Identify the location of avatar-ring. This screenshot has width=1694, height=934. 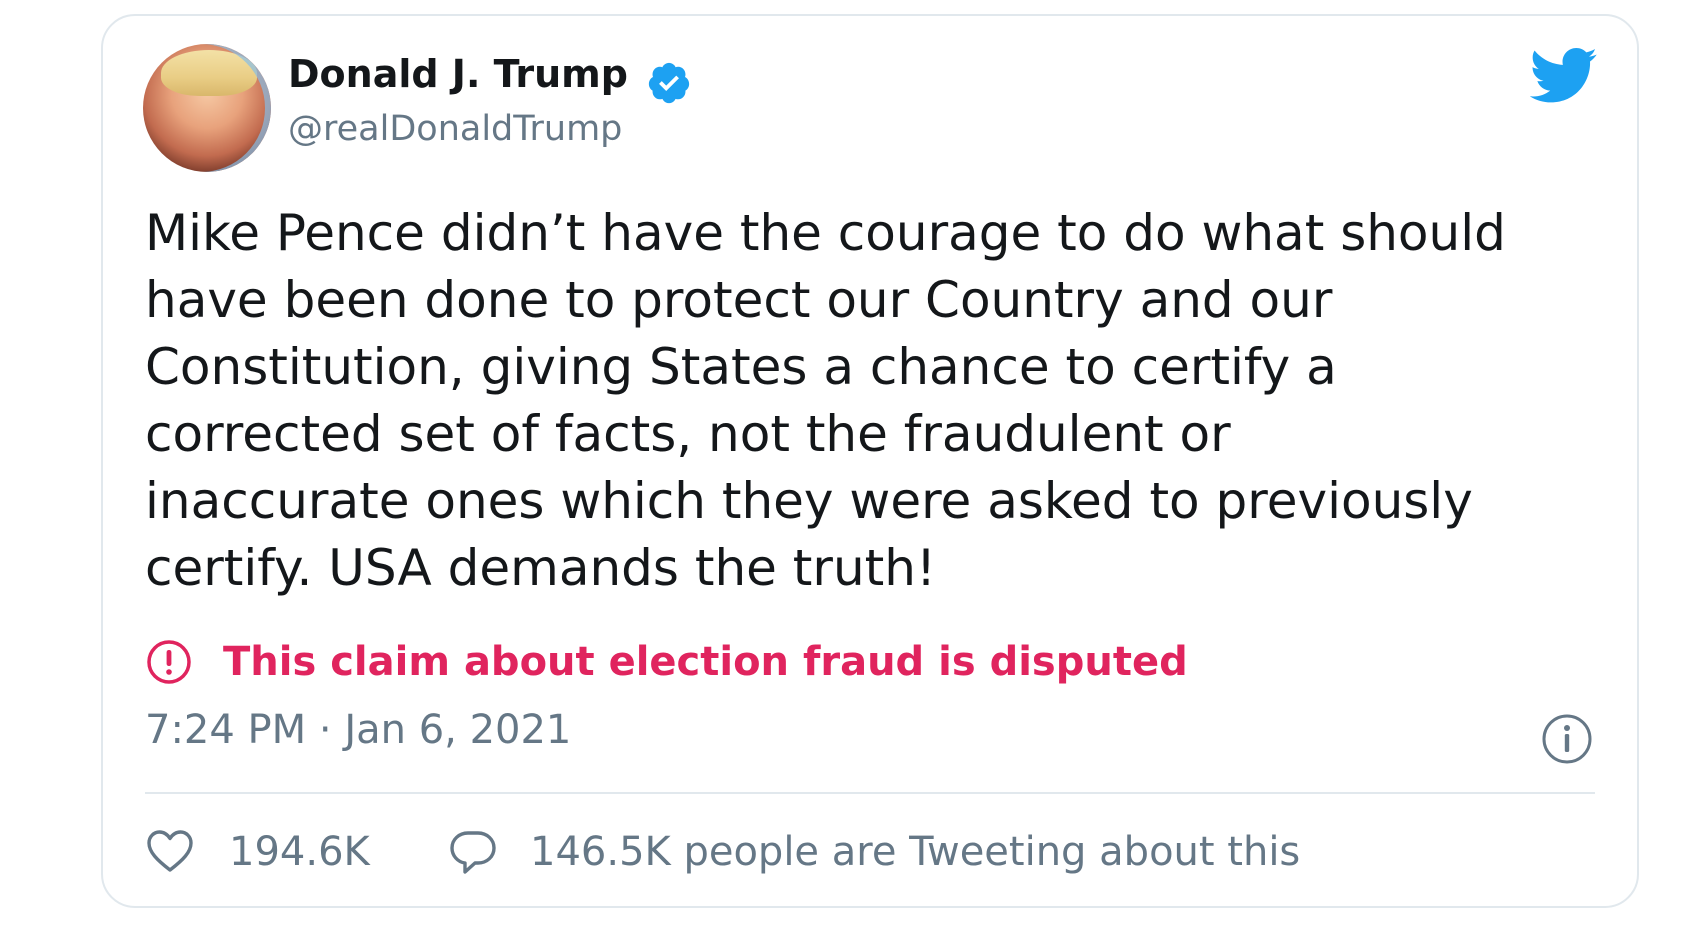
(207, 108).